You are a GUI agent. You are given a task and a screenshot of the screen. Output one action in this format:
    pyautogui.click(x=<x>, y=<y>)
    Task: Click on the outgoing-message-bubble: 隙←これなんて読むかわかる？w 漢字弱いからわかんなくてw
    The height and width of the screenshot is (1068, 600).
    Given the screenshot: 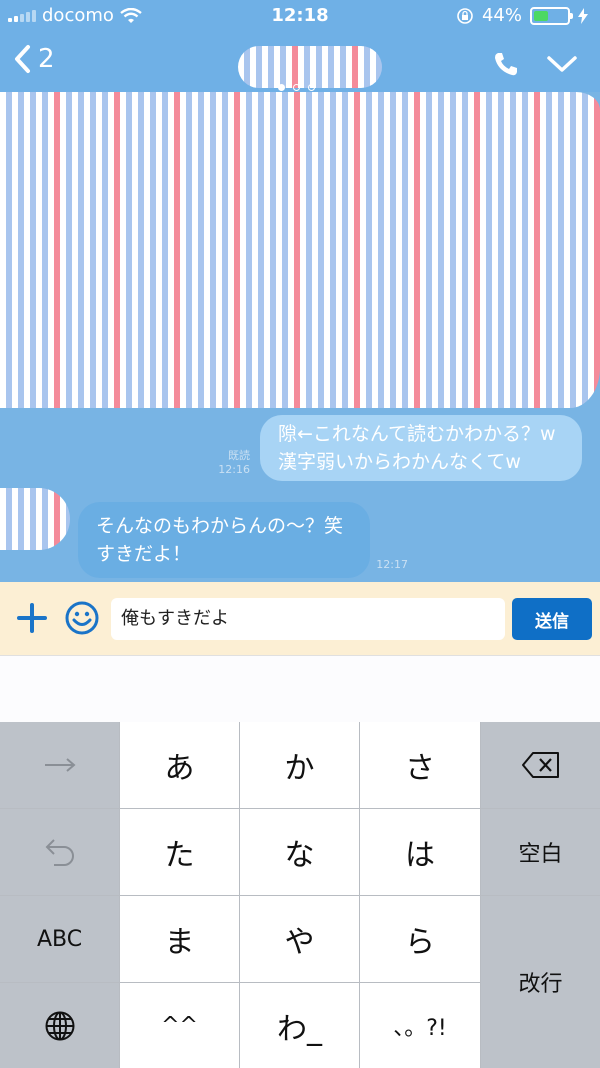 What is the action you would take?
    pyautogui.click(x=421, y=448)
    